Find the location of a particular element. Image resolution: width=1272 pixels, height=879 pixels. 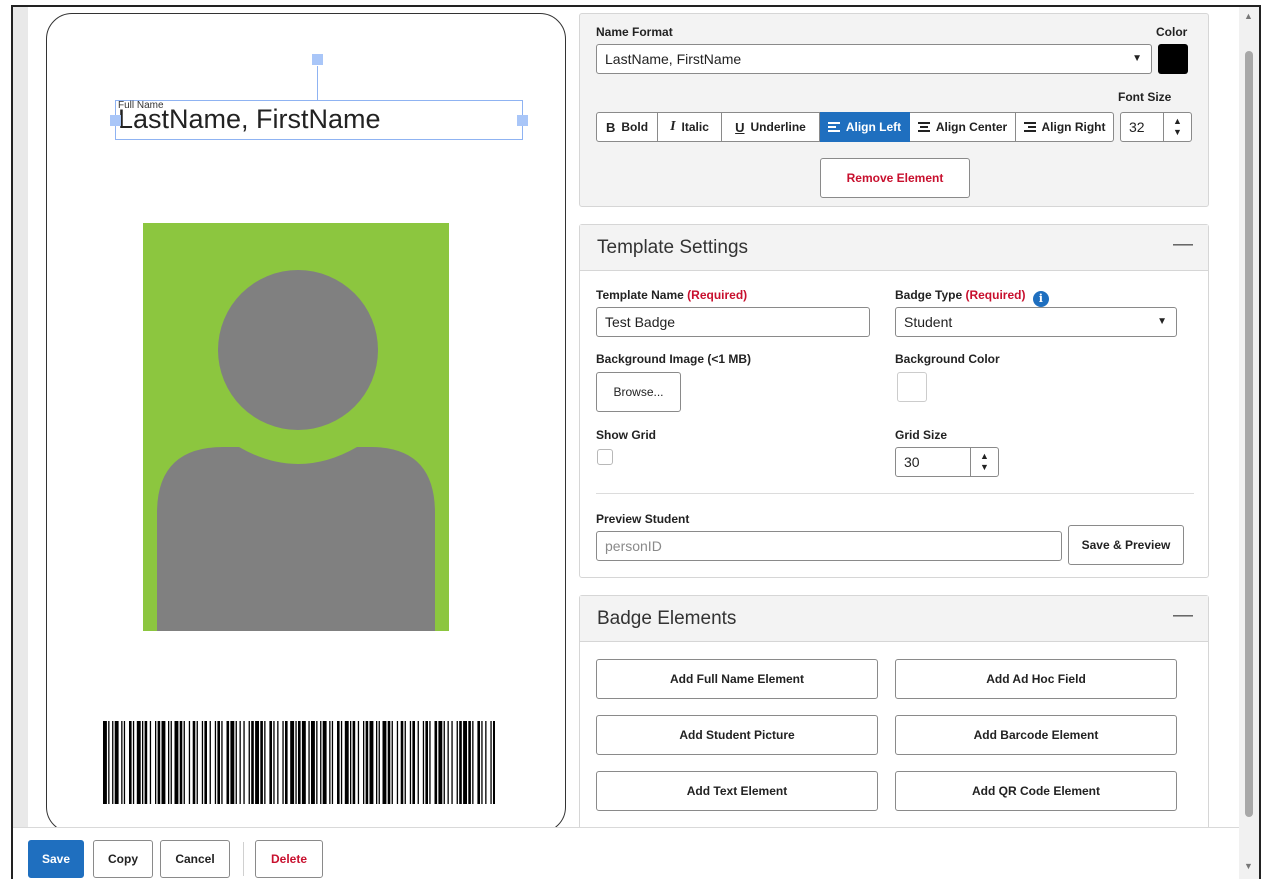

align-right-icon is located at coordinates (1029, 127).